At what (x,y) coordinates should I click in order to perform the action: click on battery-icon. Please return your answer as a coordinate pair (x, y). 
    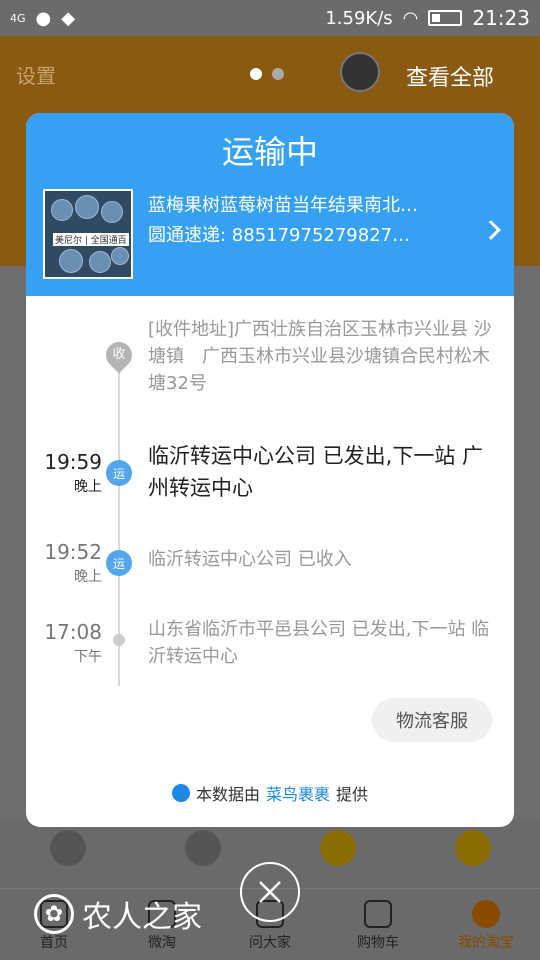
    Looking at the image, I should click on (445, 18).